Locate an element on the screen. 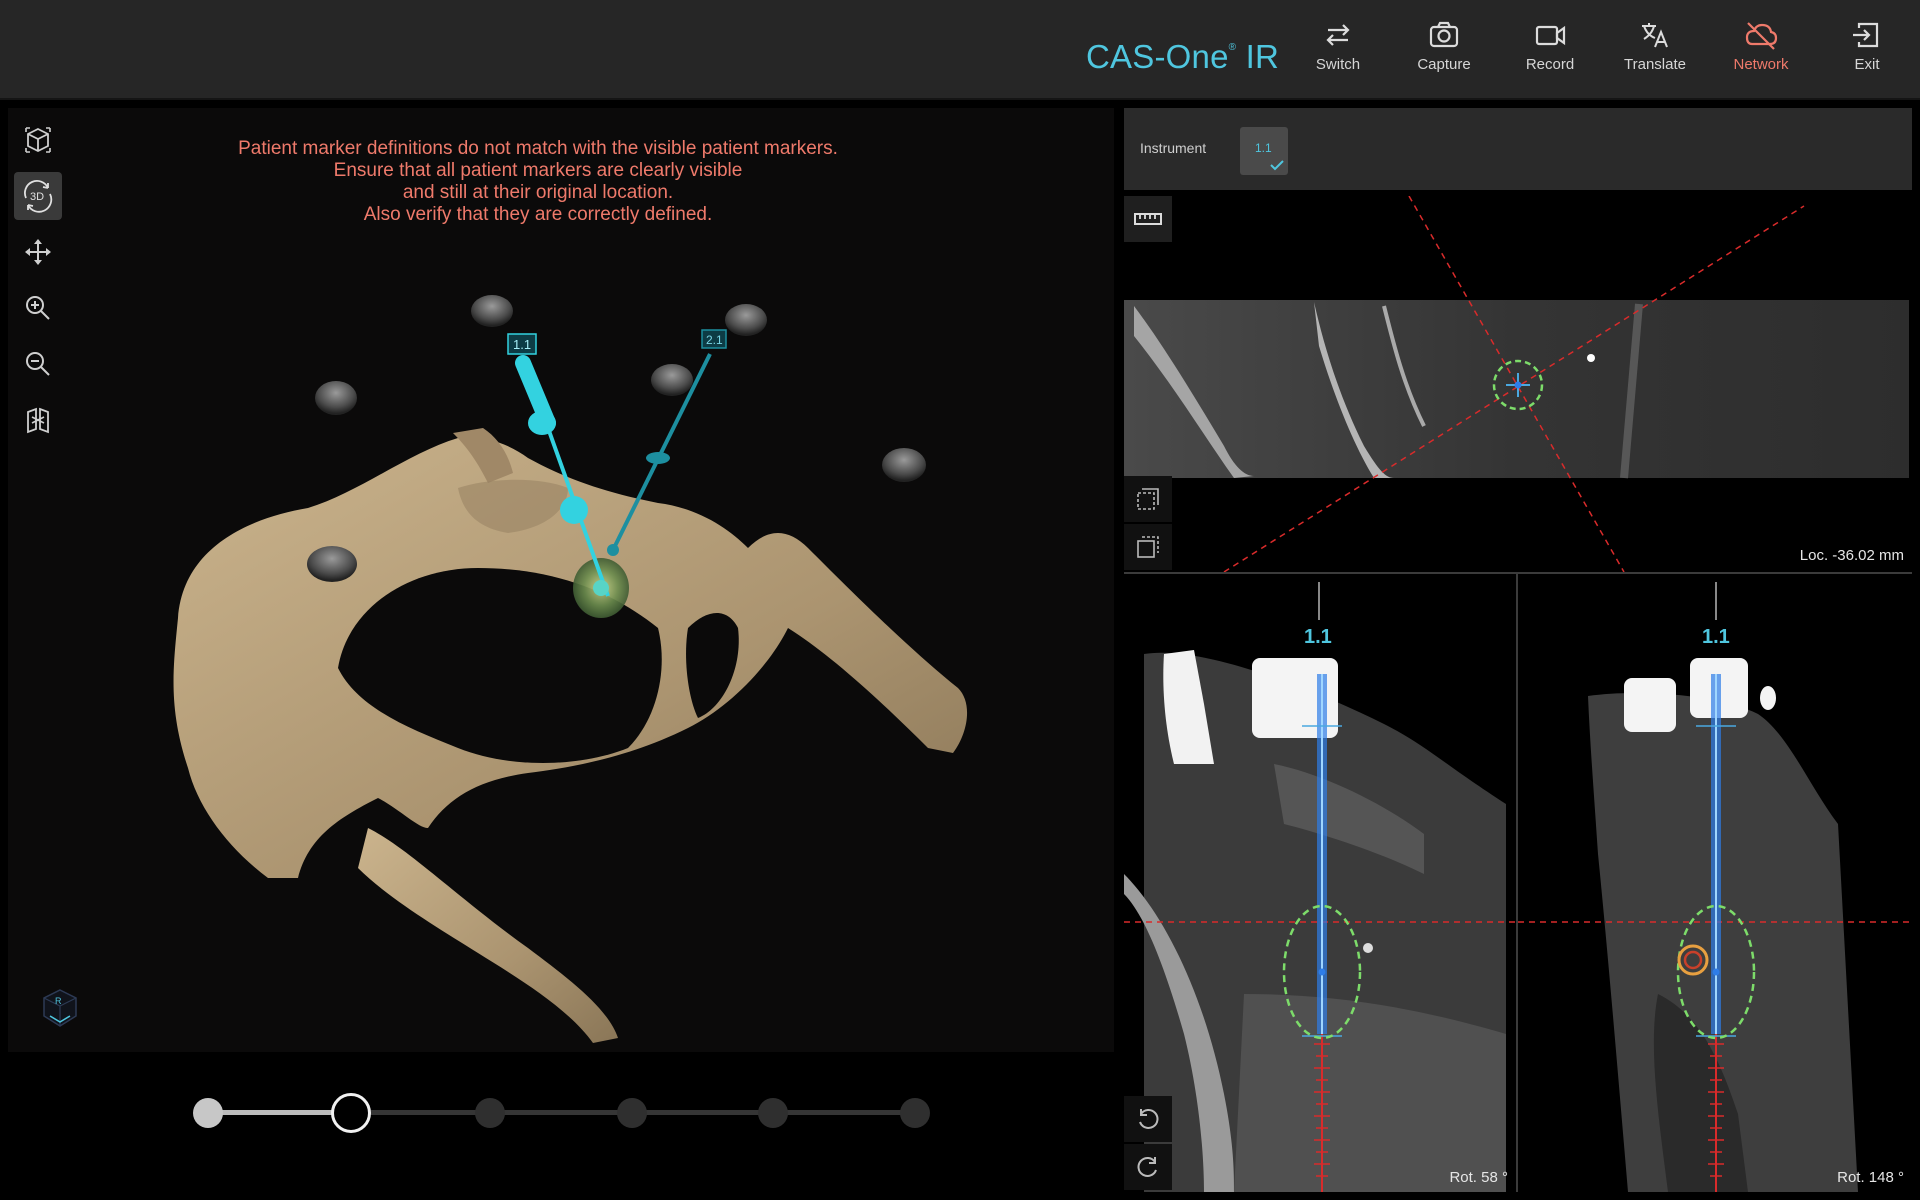  video-camera-icon is located at coordinates (1550, 35).